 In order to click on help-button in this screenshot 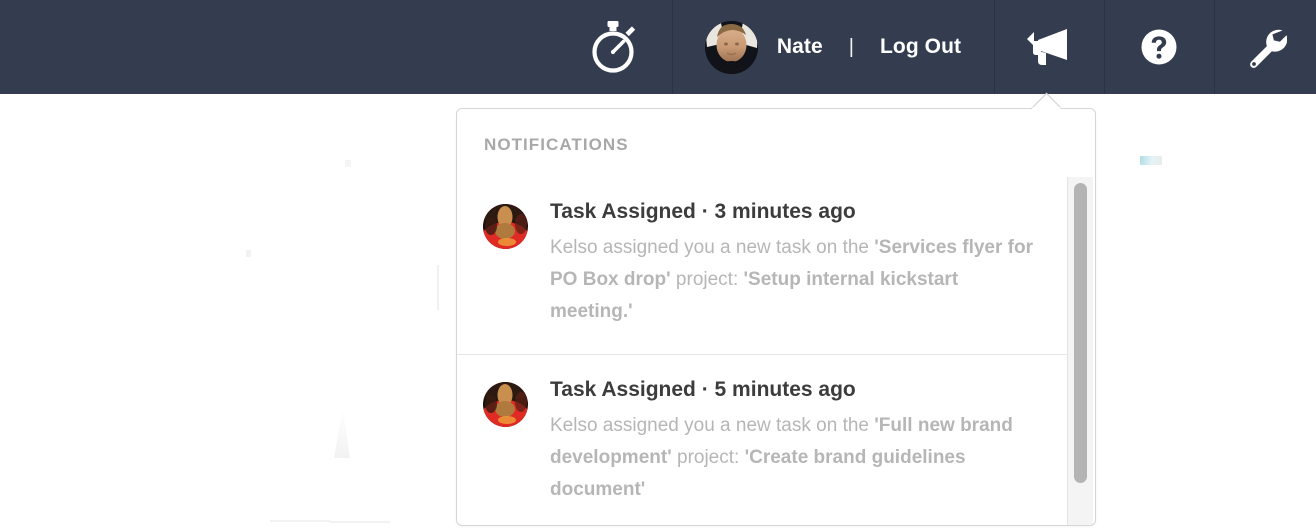, I will do `click(1159, 47)`.